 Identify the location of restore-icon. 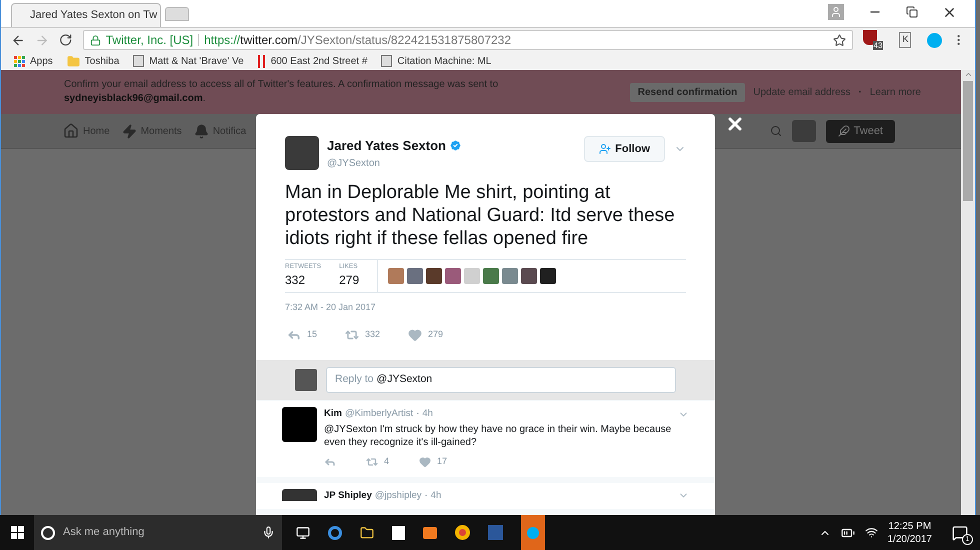
(912, 12).